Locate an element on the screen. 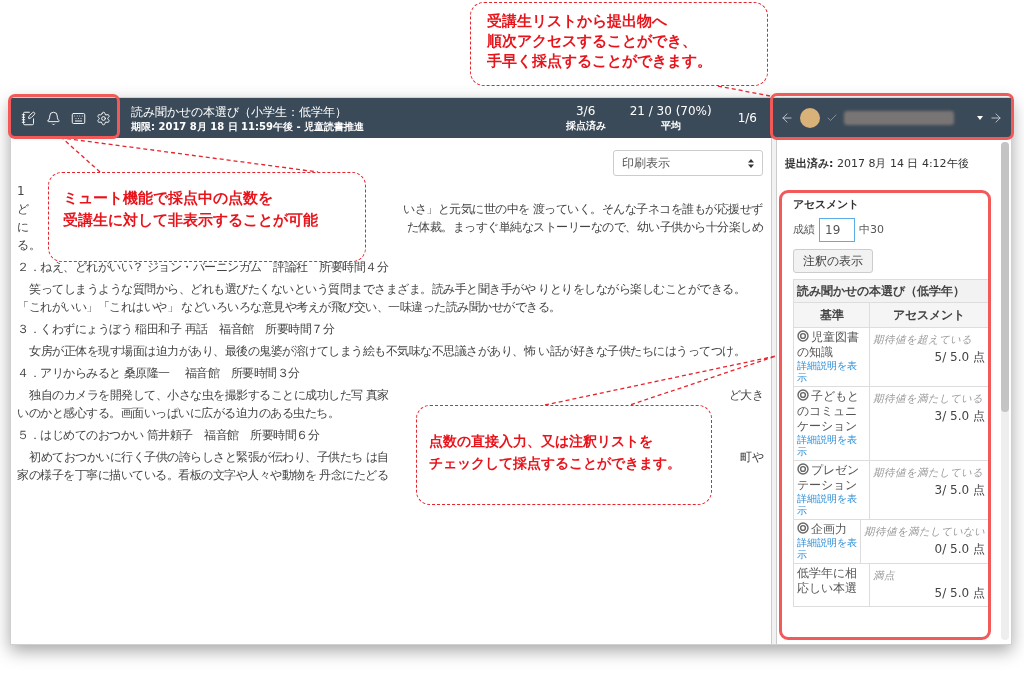  book-heading: ２．ねえ、どれがいい？ ジョン・バーニンガム 評論社 所要時間４分 is located at coordinates (203, 267).